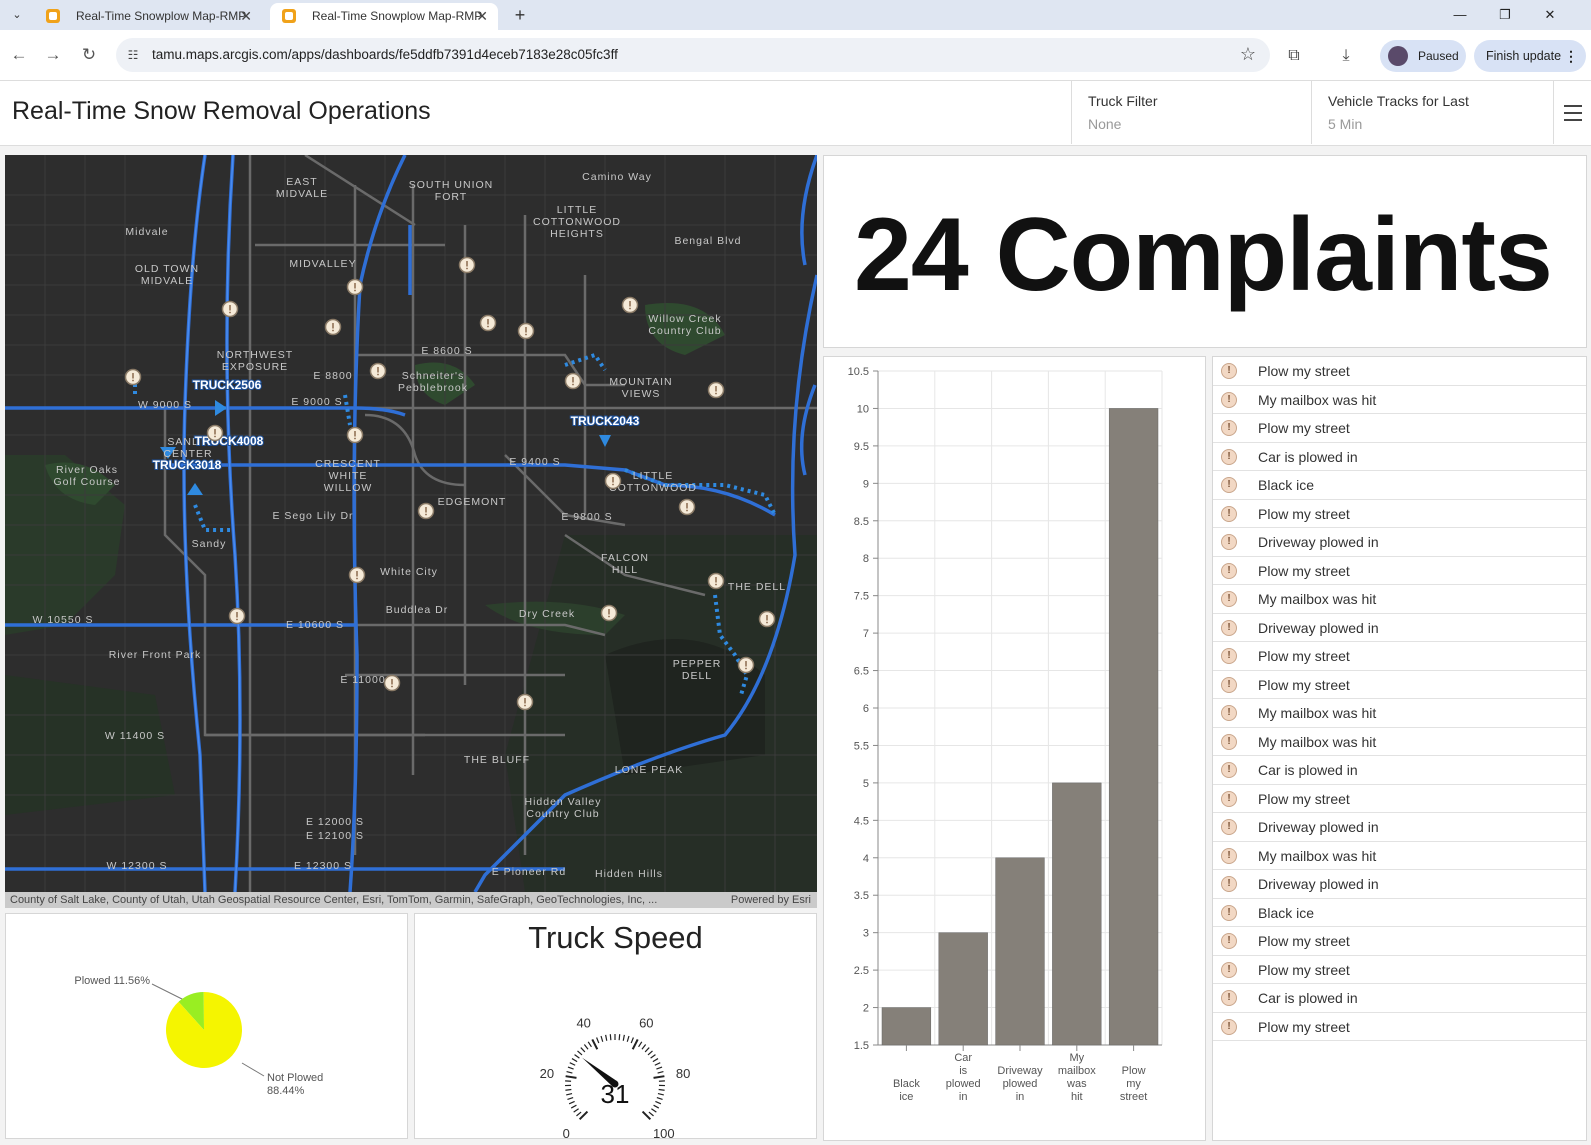 The width and height of the screenshot is (1591, 1145). What do you see at coordinates (1432, 112) in the screenshot?
I see `vehicle-tracks-selector: Vehicle Tracks for Last 5 Min` at bounding box center [1432, 112].